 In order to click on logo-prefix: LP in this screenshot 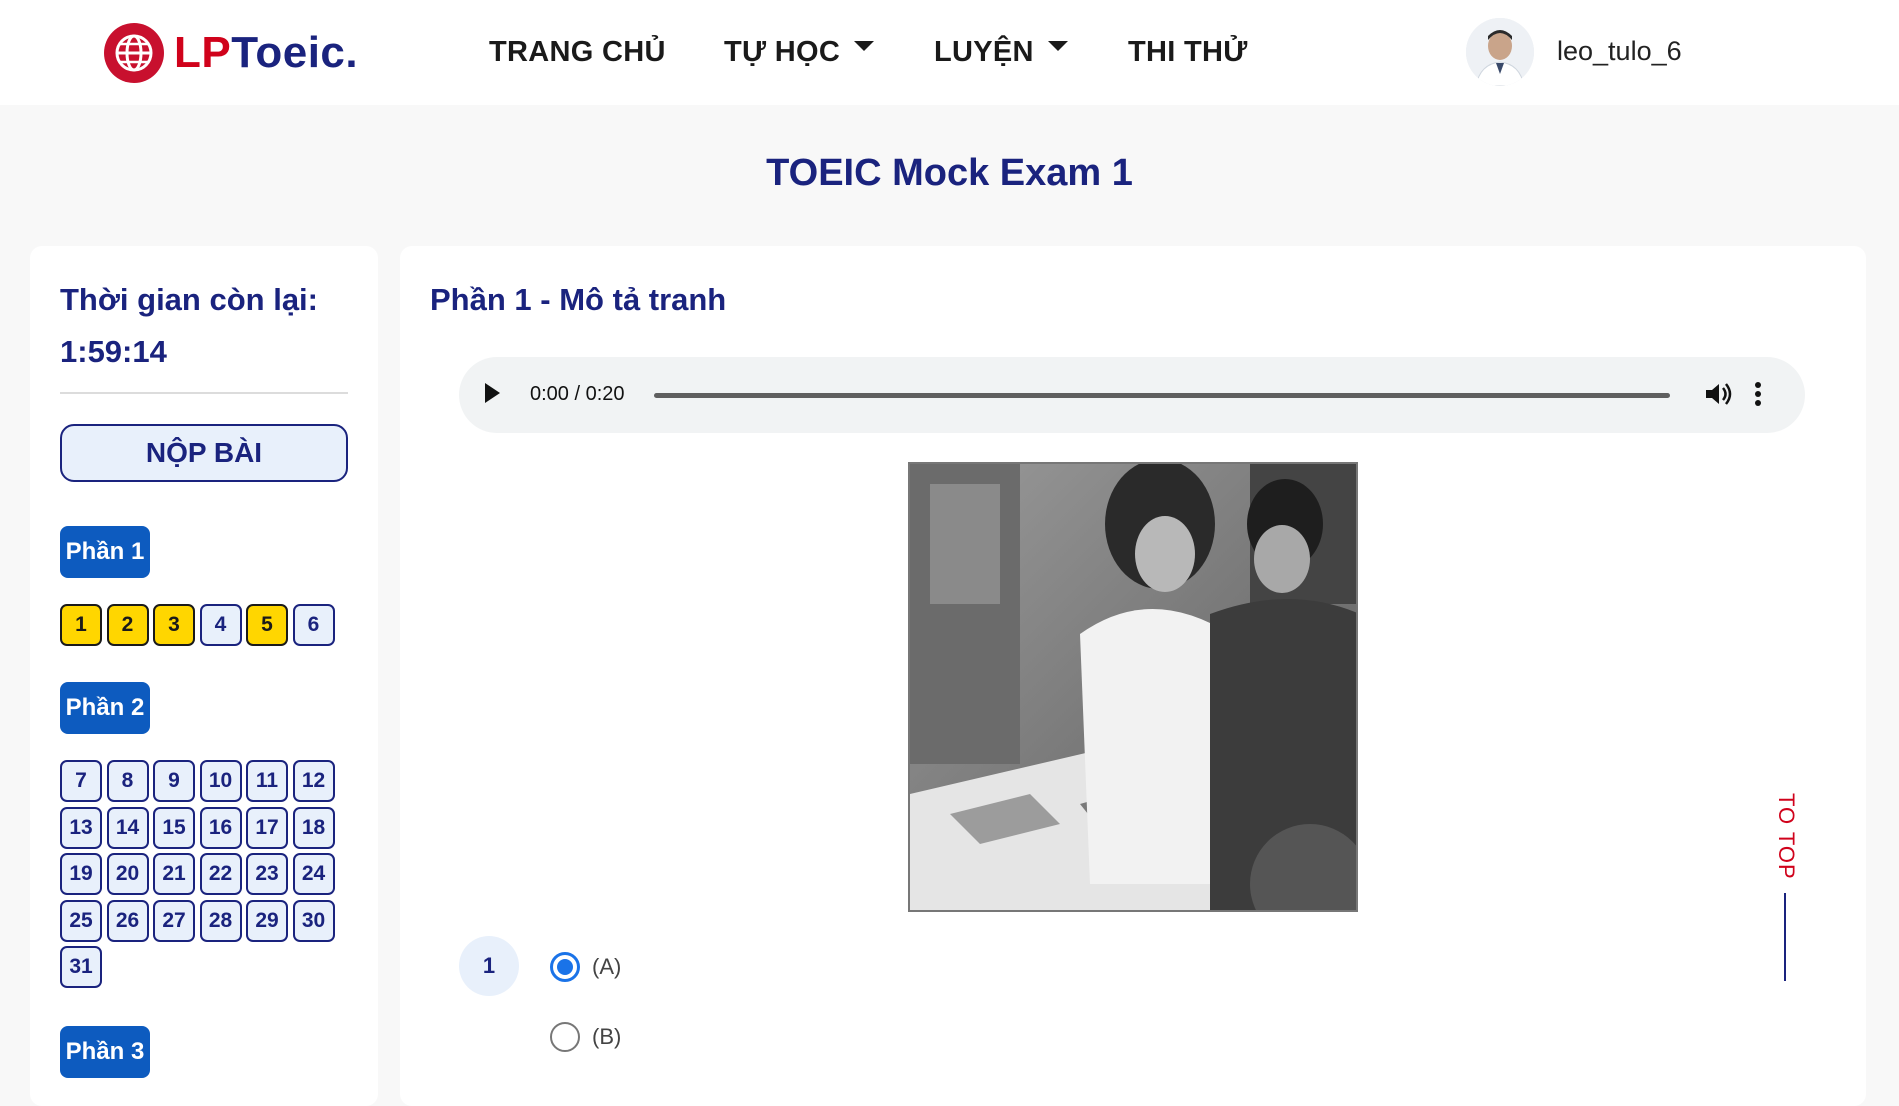, I will do `click(203, 52)`.